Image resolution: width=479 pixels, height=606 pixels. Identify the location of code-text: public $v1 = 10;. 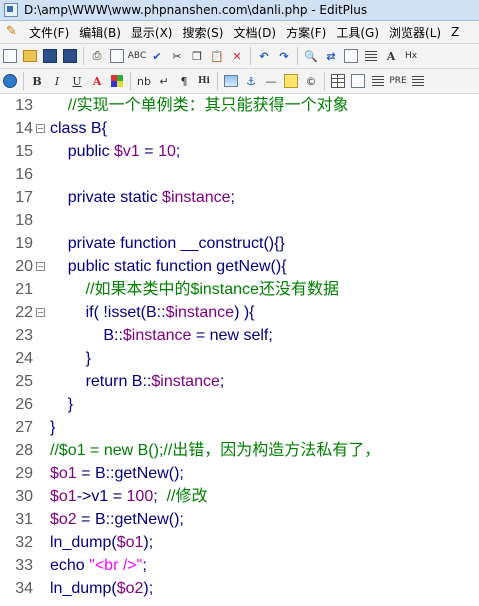
(115, 151).